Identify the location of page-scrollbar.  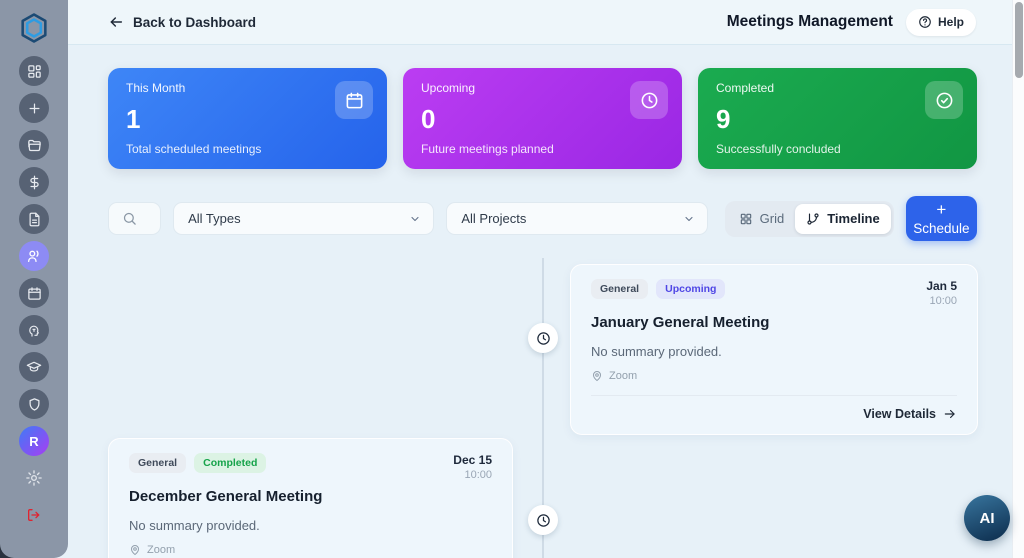
(1018, 279).